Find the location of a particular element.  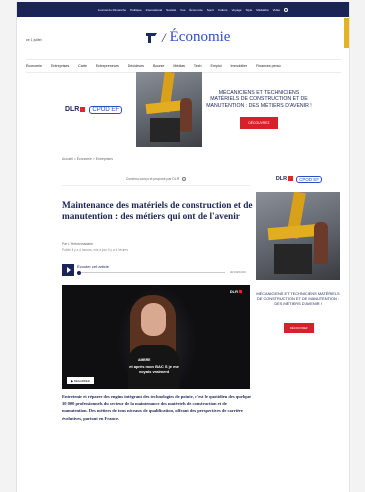

video-caption-text: et après mon BAC S je me voyais vraiment is located at coordinates (154, 369).